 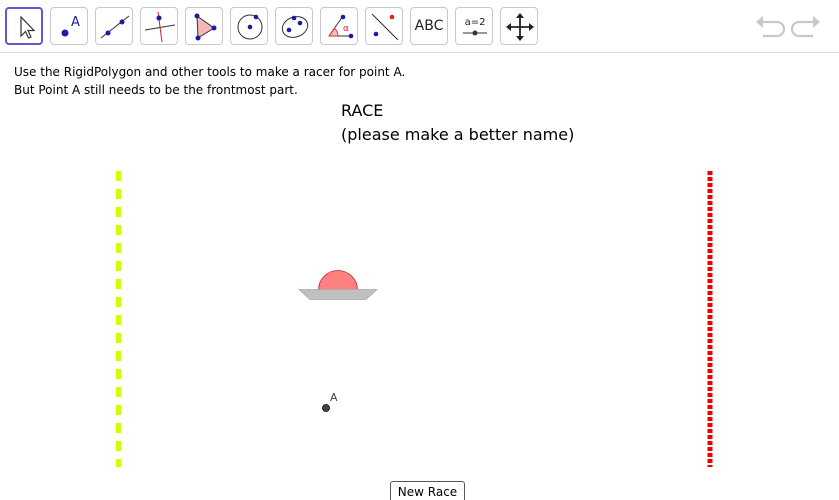 I want to click on arrow-cursor-icon, so click(x=28, y=27).